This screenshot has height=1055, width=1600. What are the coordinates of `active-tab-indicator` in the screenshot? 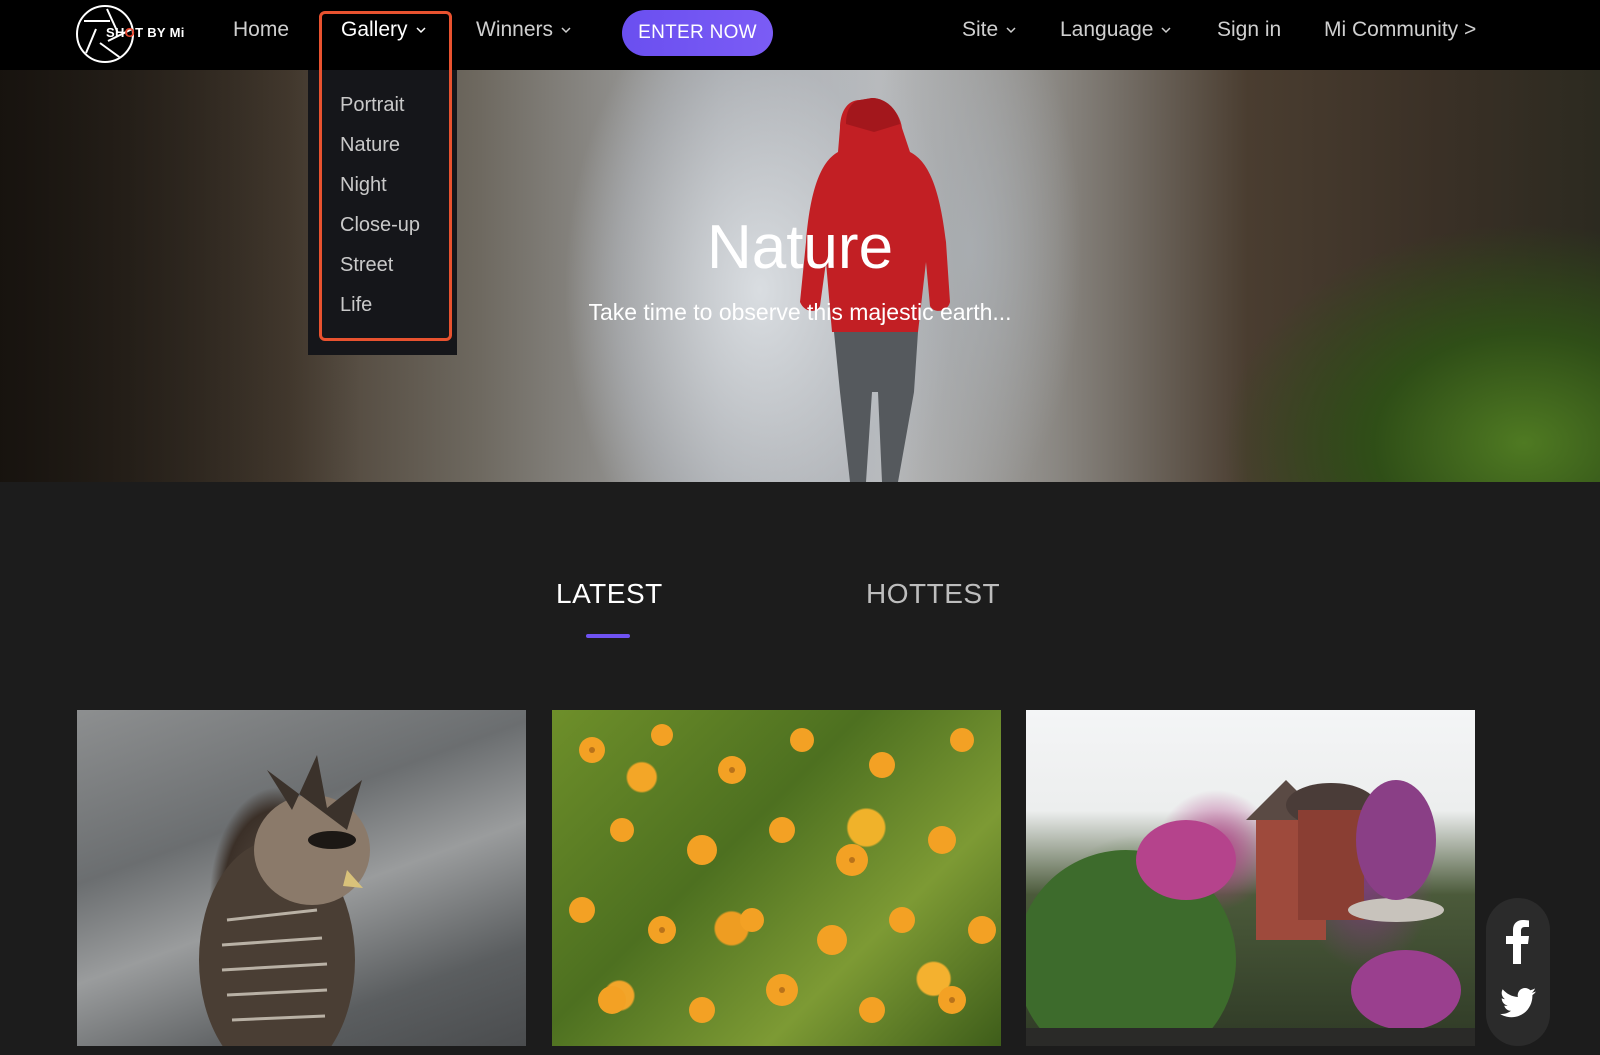 It's located at (608, 636).